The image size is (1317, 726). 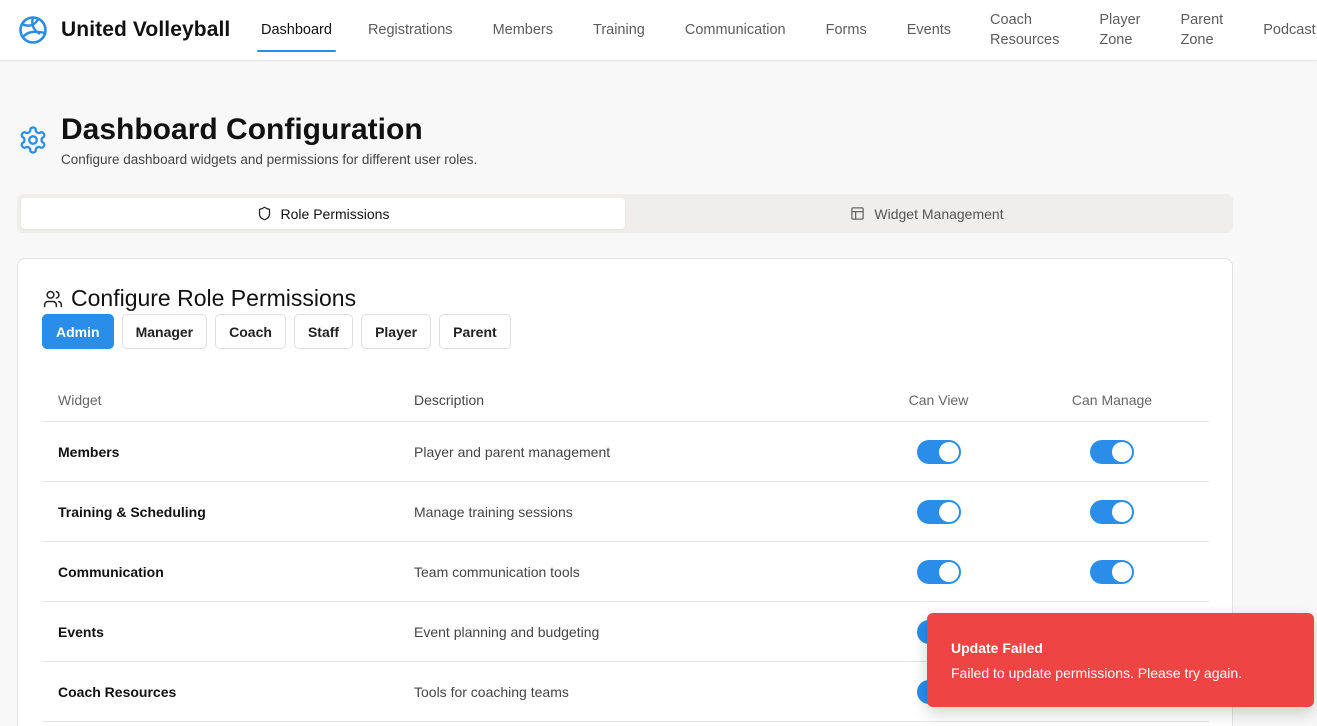 What do you see at coordinates (1024, 30) in the screenshot?
I see `nav-coach-resources: Coach Resources` at bounding box center [1024, 30].